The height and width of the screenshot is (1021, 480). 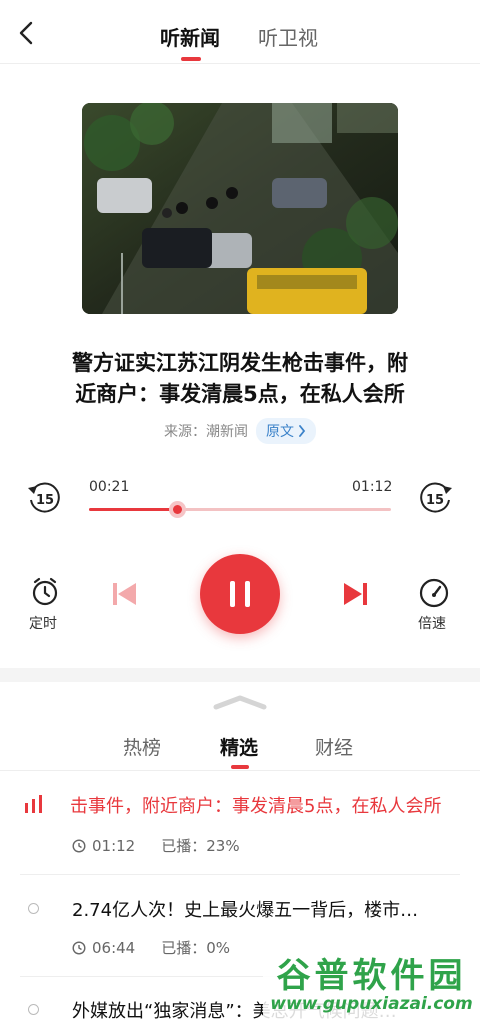 What do you see at coordinates (240, 379) in the screenshot?
I see `news-title: 警方证实江苏江阴发生枪击事件，附 近商户：事发清晨5点，在私人会所` at bounding box center [240, 379].